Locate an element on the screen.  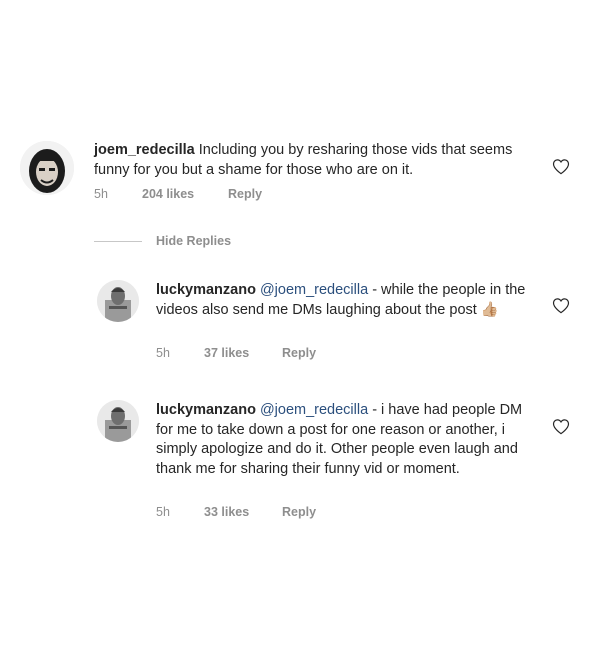
hide-replies-toggle: Hide Replies is located at coordinates (162, 241).